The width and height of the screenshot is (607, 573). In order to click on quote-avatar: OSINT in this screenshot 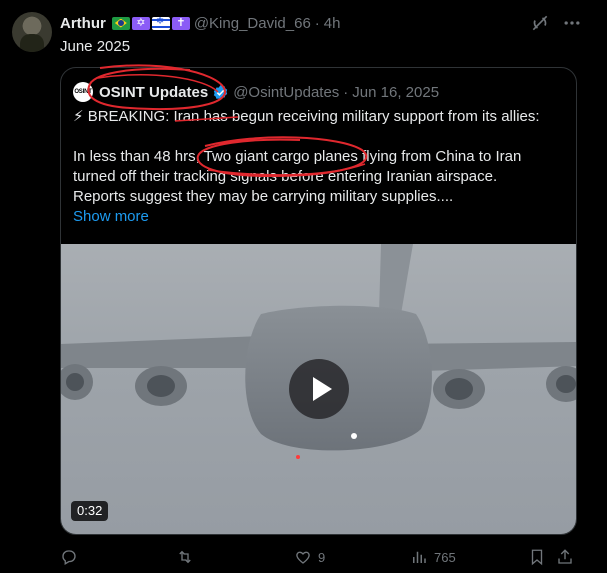, I will do `click(83, 92)`.